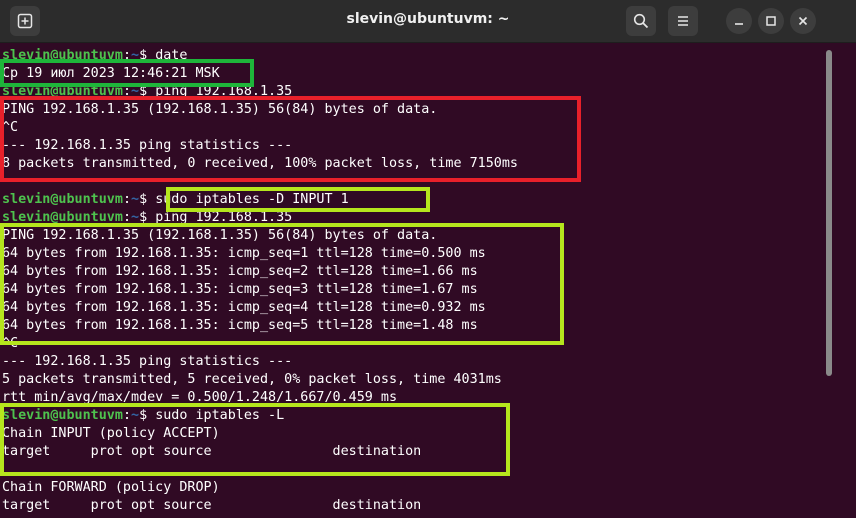  Describe the element at coordinates (298, 199) in the screenshot. I see `highlight-box-iptables-delete` at that location.